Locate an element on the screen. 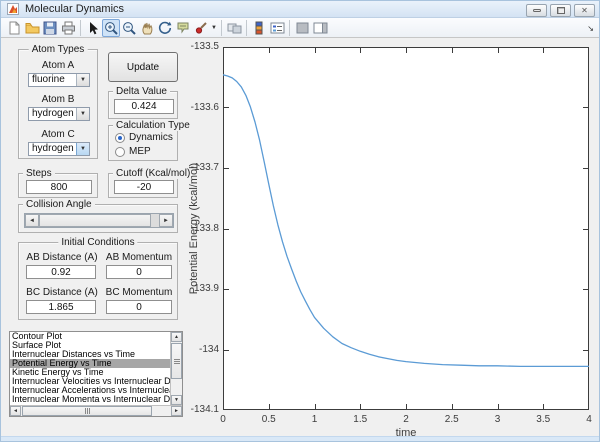 The width and height of the screenshot is (600, 442). horizontal-scrollbar: ◄ ► is located at coordinates (96, 410).